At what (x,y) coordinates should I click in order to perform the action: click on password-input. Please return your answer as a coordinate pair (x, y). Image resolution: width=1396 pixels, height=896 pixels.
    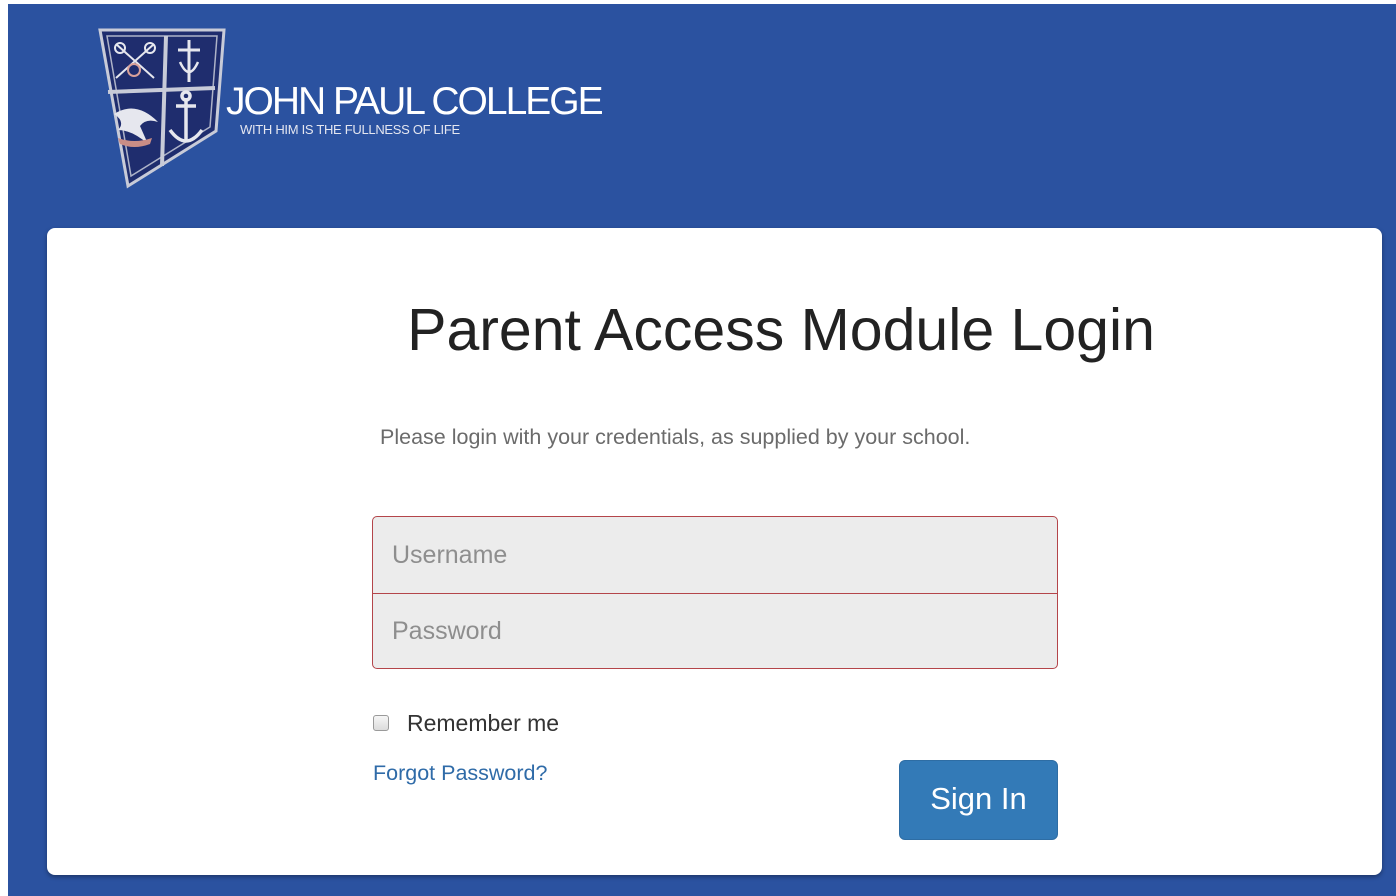
    Looking at the image, I should click on (715, 631).